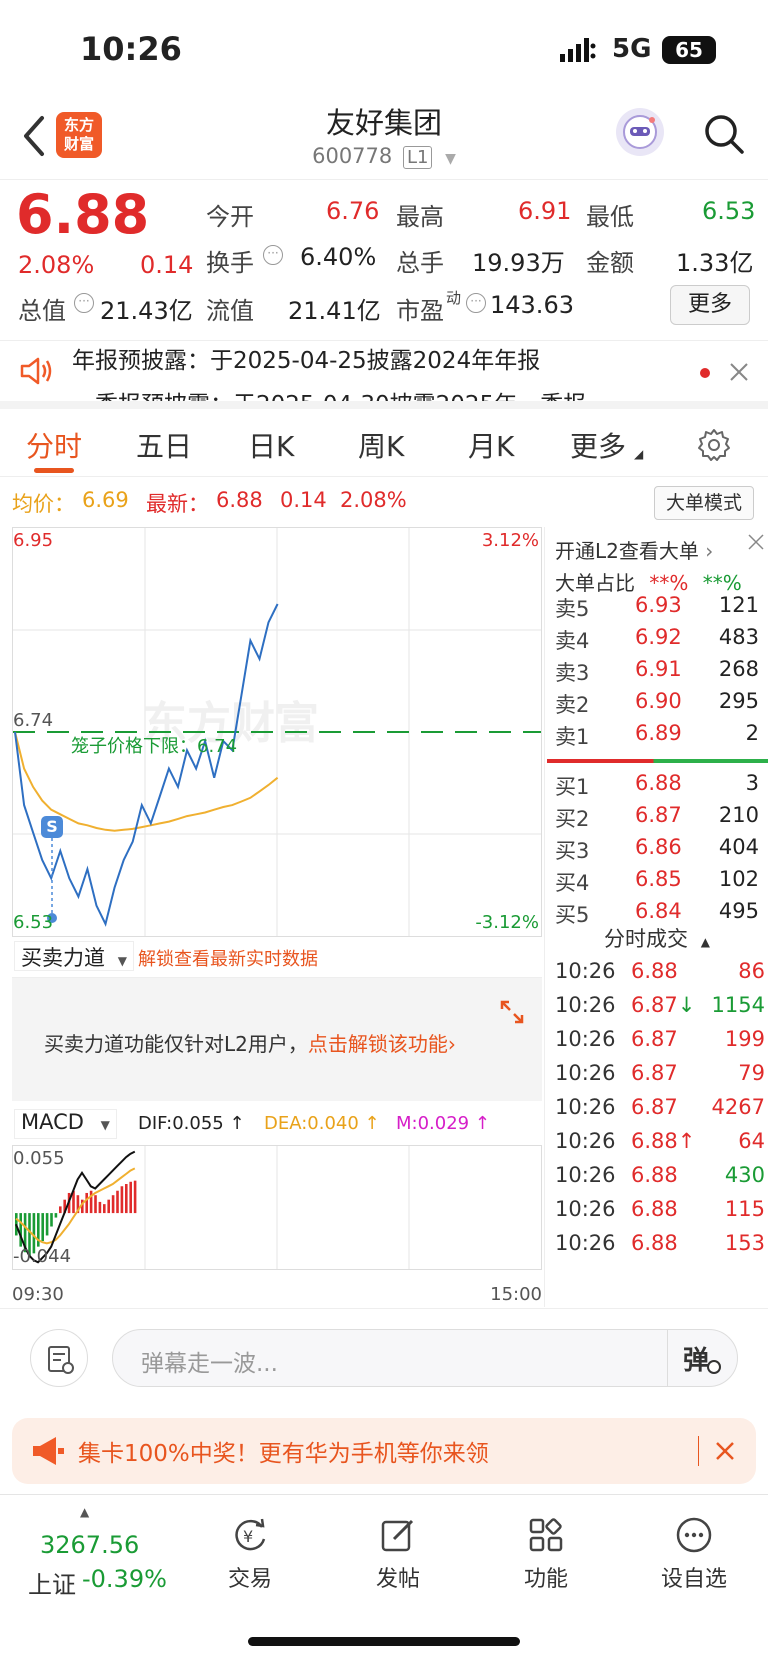  I want to click on buysell-selector: 买卖力道 ▼, so click(74, 956).